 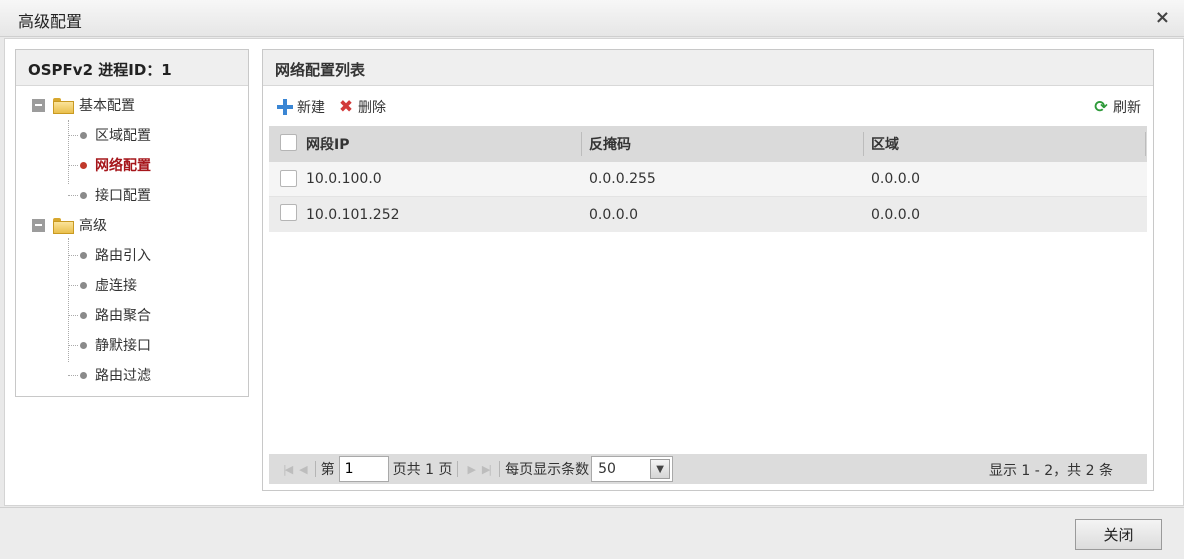 I want to click on tree-group-label: 高级, so click(x=93, y=226).